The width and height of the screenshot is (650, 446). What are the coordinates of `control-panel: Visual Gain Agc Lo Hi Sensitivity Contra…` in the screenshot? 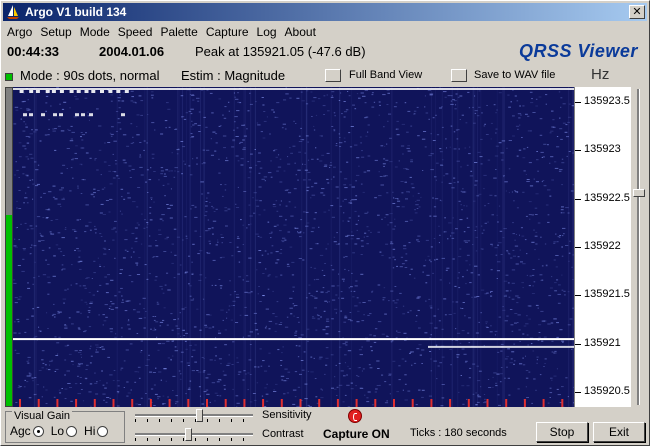 It's located at (325, 426).